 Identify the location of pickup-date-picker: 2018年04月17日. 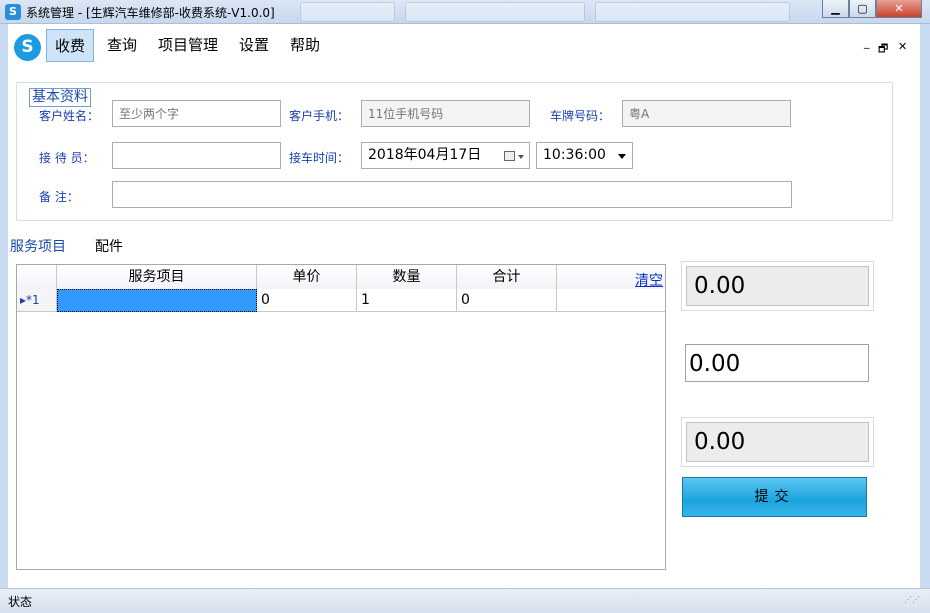
(445, 155).